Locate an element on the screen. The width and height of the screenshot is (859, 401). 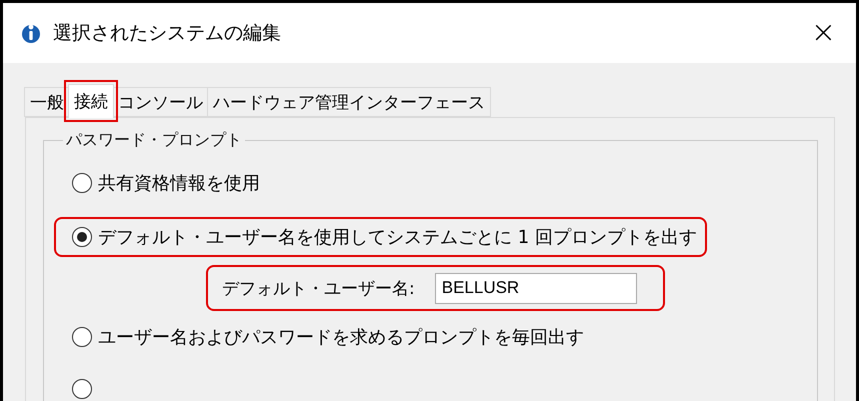
close-button: × is located at coordinates (823, 33).